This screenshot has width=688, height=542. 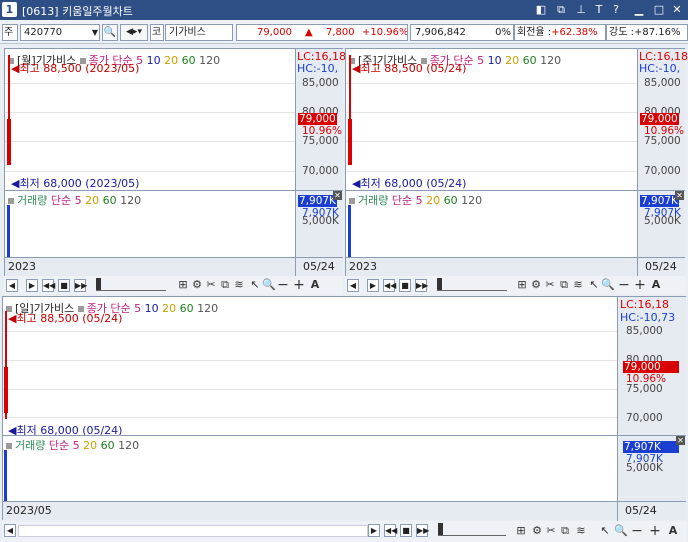 What do you see at coordinates (8, 231) in the screenshot?
I see `monthly-volume-bar` at bounding box center [8, 231].